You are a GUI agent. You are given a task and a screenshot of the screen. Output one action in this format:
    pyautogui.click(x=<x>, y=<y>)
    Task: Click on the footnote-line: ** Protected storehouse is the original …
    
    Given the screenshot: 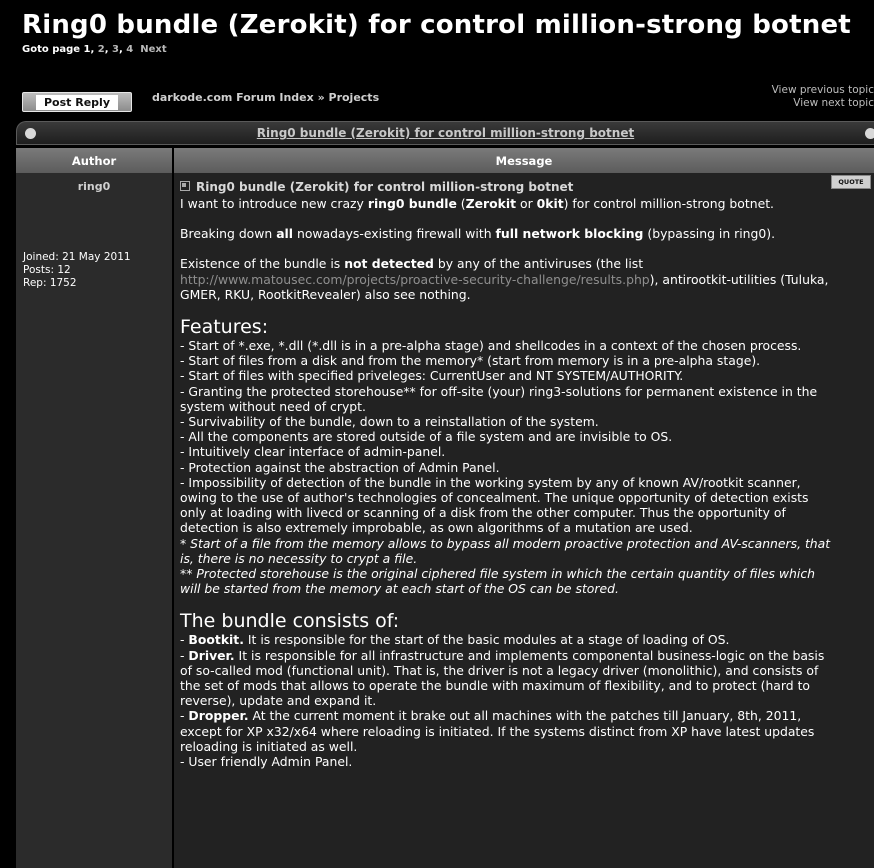 What is the action you would take?
    pyautogui.click(x=497, y=574)
    